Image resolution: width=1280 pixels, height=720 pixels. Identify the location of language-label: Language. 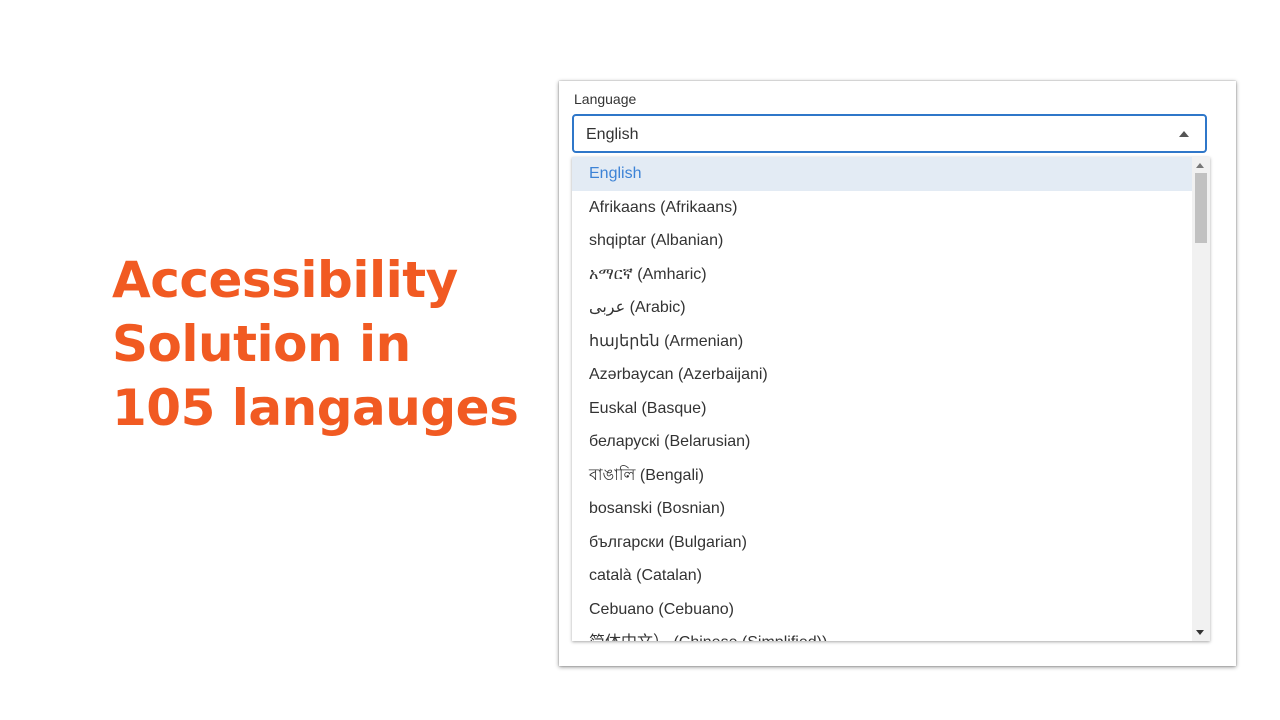
(605, 99).